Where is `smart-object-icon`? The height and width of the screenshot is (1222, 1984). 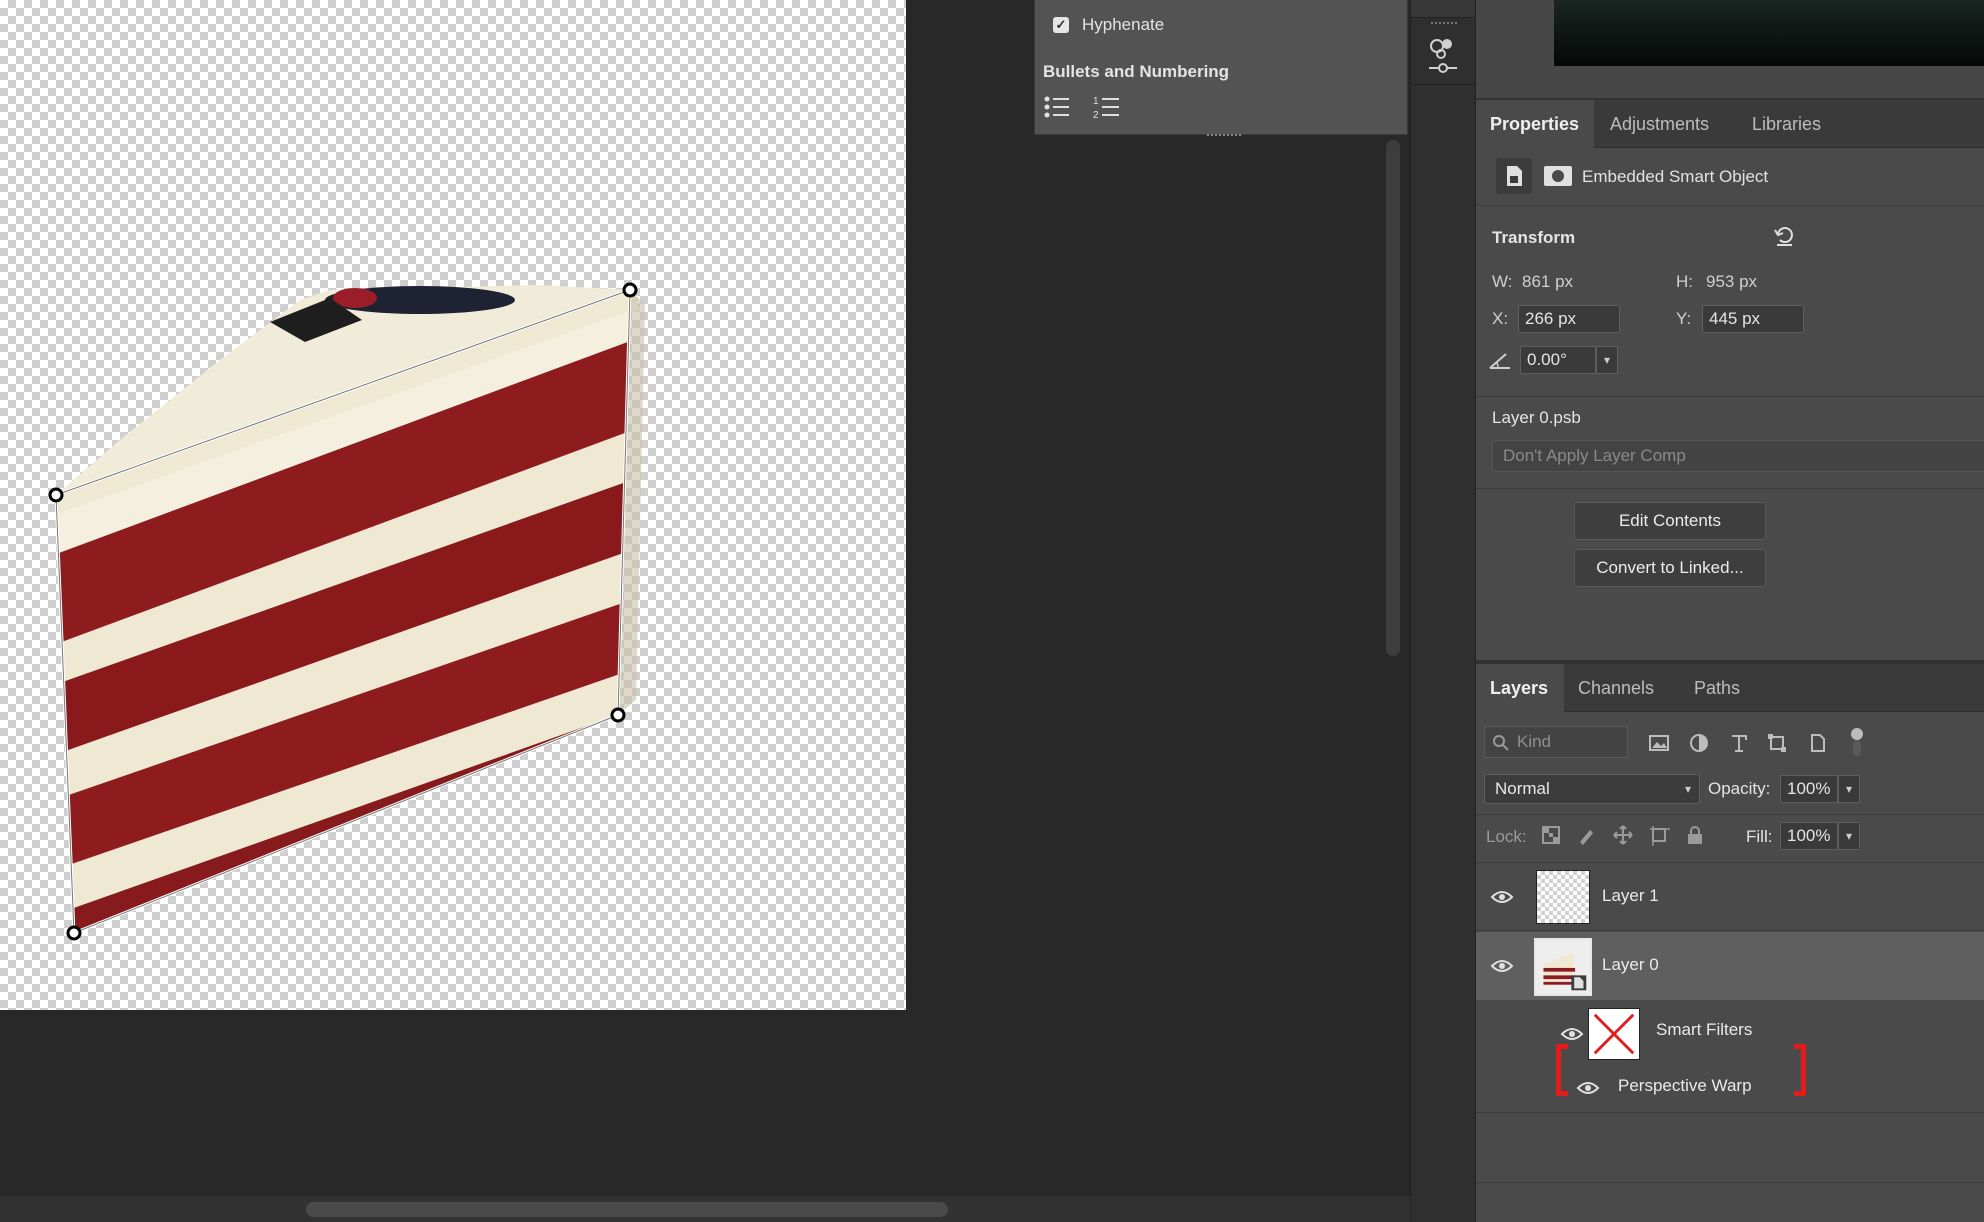 smart-object-icon is located at coordinates (1514, 176).